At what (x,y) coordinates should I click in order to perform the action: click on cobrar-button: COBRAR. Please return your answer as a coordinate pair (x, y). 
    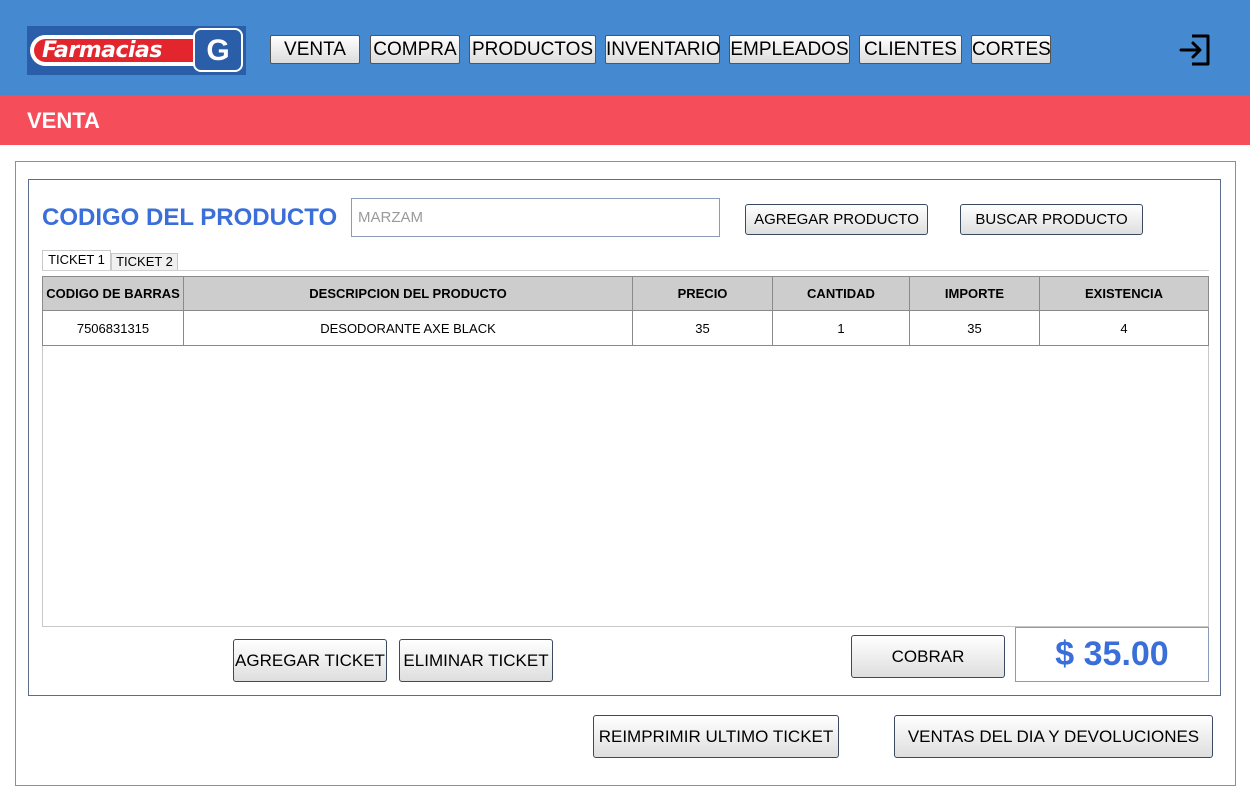
    Looking at the image, I should click on (928, 656).